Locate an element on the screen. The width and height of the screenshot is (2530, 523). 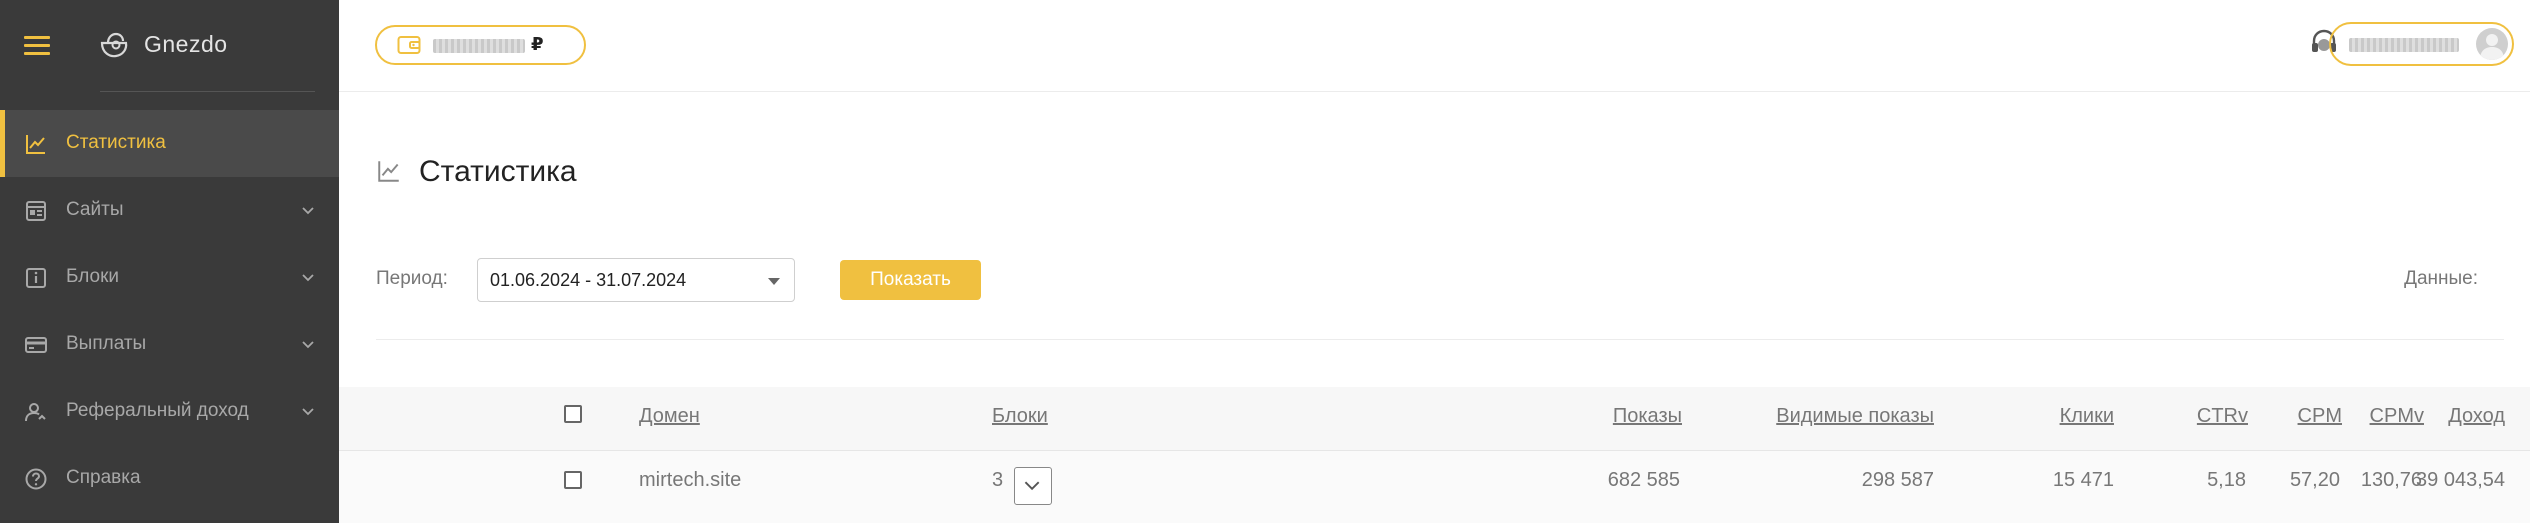
sidebar-item-referral: Реферальный доход is located at coordinates (169, 411).